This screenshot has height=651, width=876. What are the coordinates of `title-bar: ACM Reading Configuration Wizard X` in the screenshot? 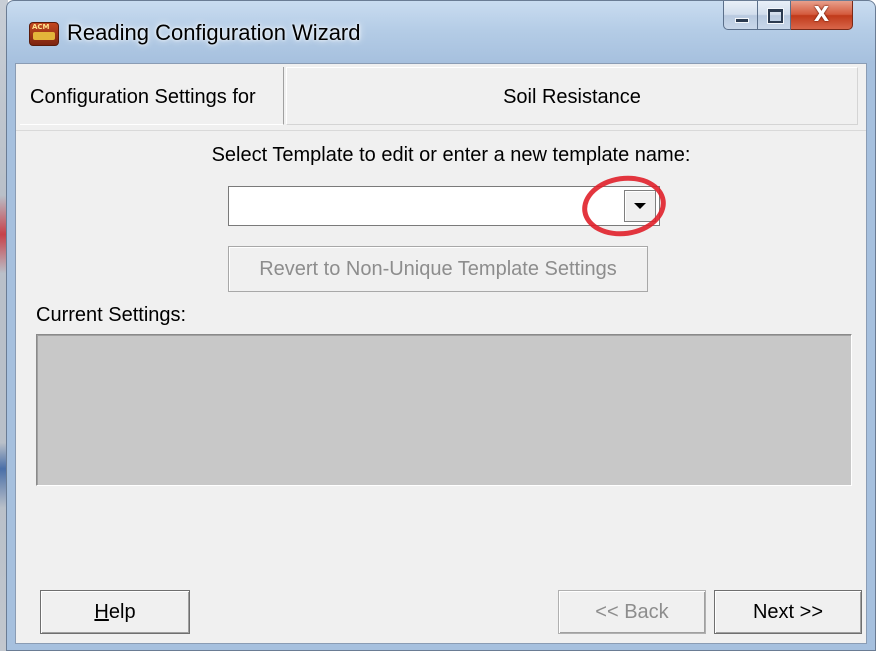 It's located at (441, 32).